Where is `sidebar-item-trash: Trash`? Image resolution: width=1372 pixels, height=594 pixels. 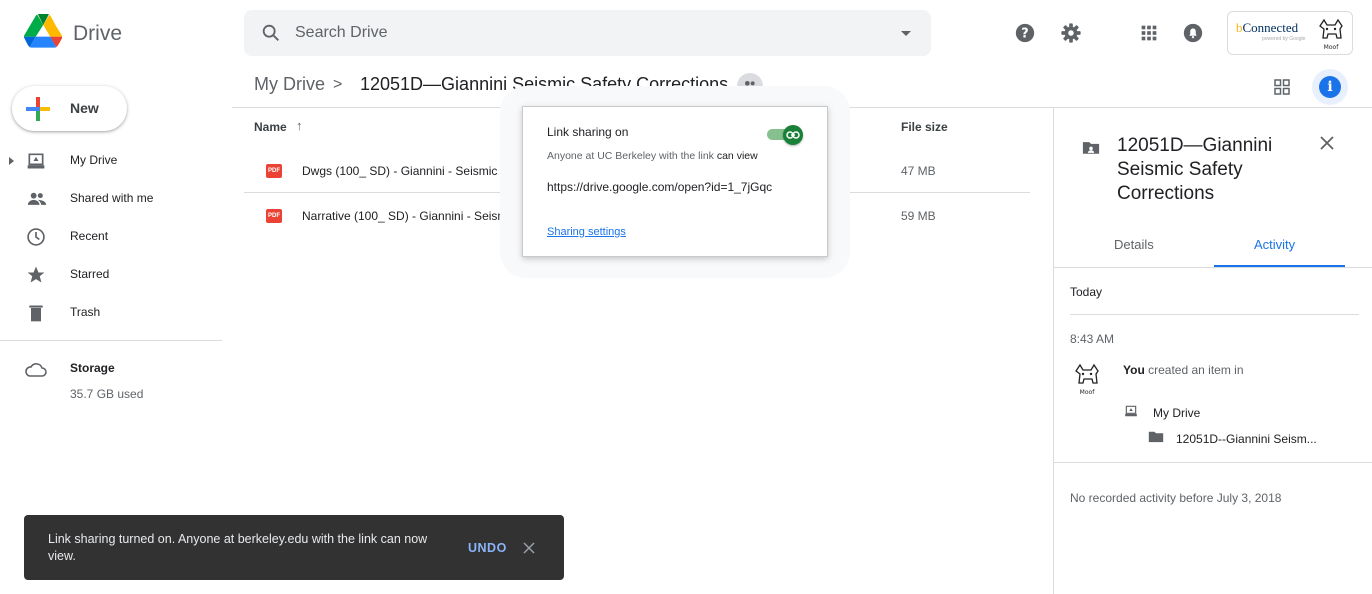 sidebar-item-trash: Trash is located at coordinates (116, 313).